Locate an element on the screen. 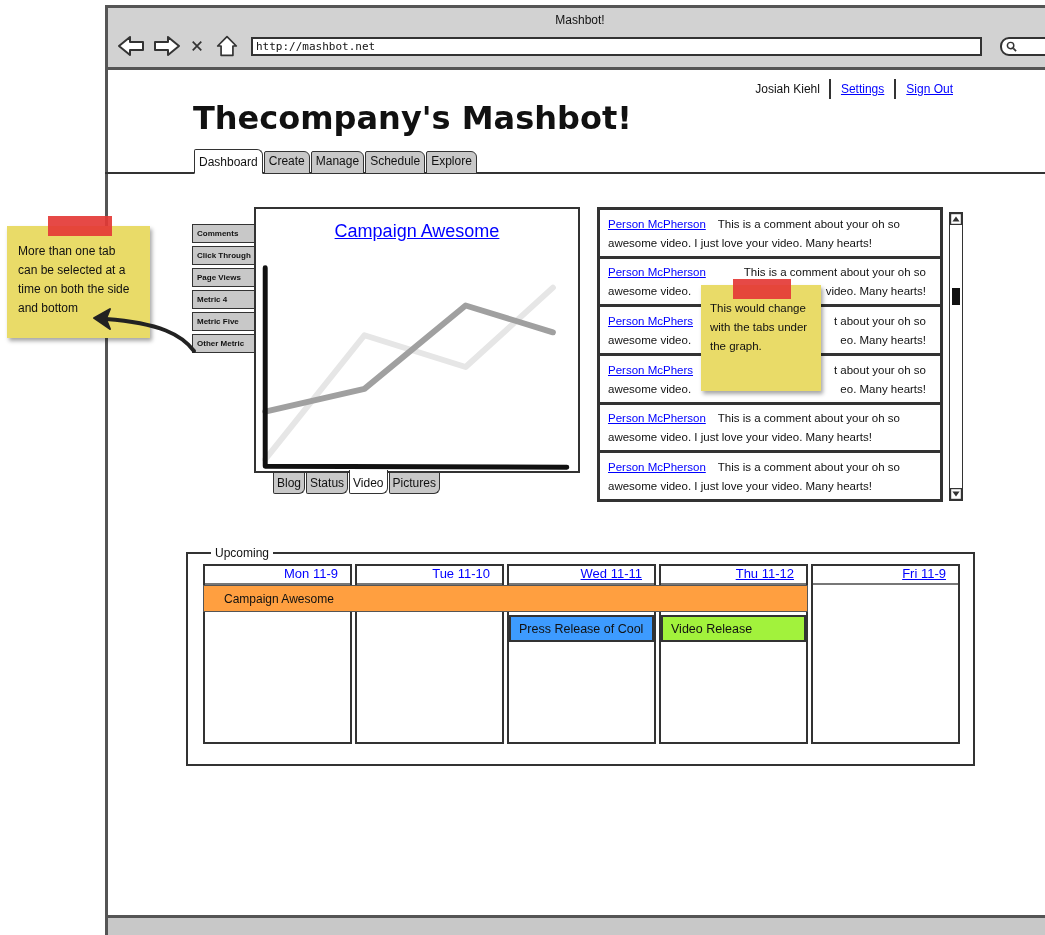  user-name: Josiah Kiehl is located at coordinates (787, 89).